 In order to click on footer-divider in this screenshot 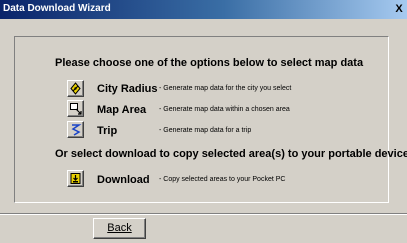, I will do `click(203, 214)`.